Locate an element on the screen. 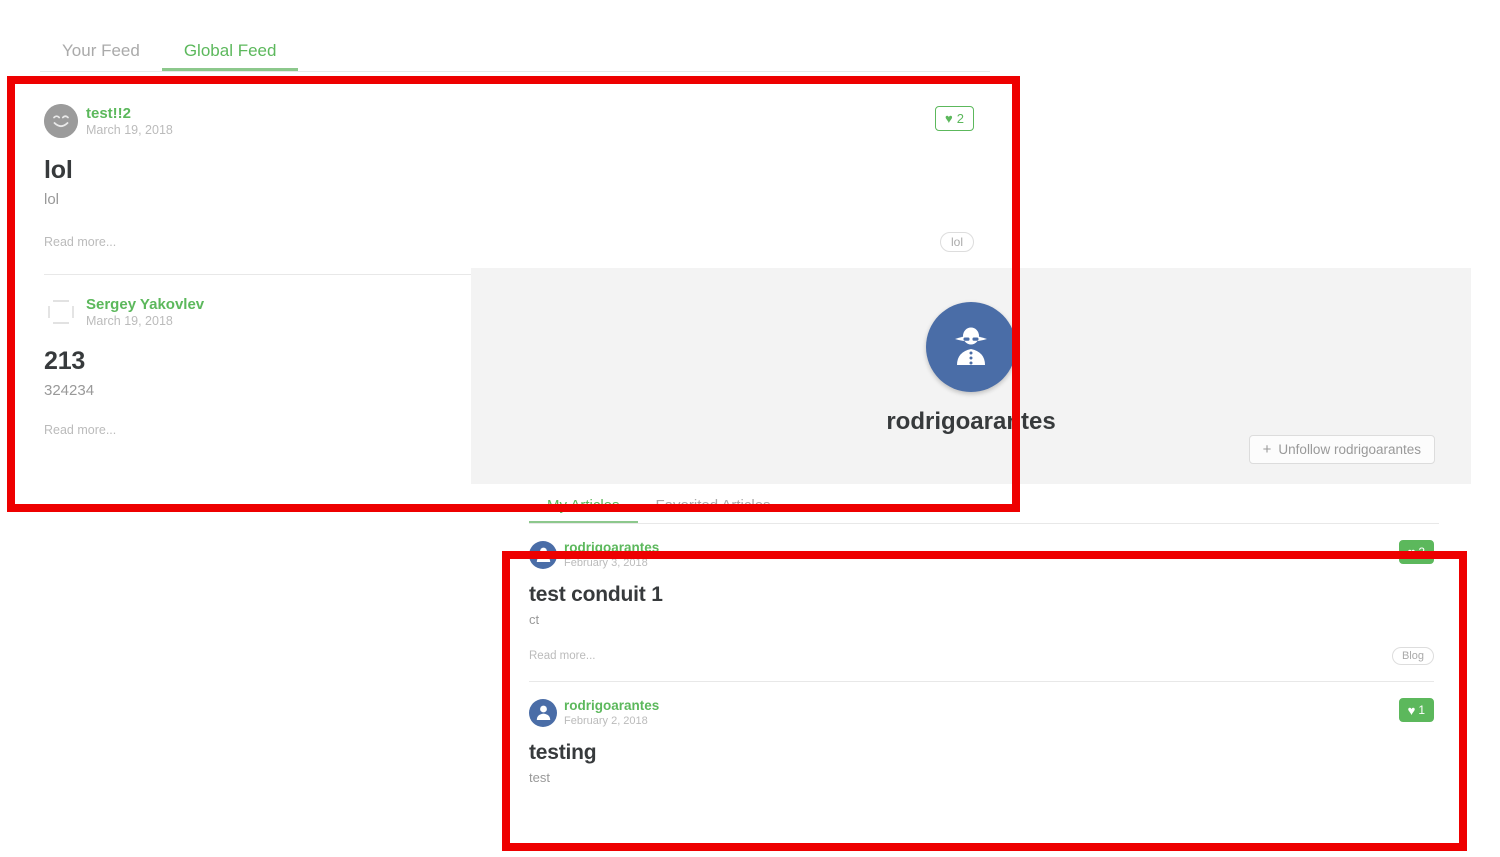 The image size is (1500, 857). tab-favorited-articles: Favorited Articles is located at coordinates (713, 510).